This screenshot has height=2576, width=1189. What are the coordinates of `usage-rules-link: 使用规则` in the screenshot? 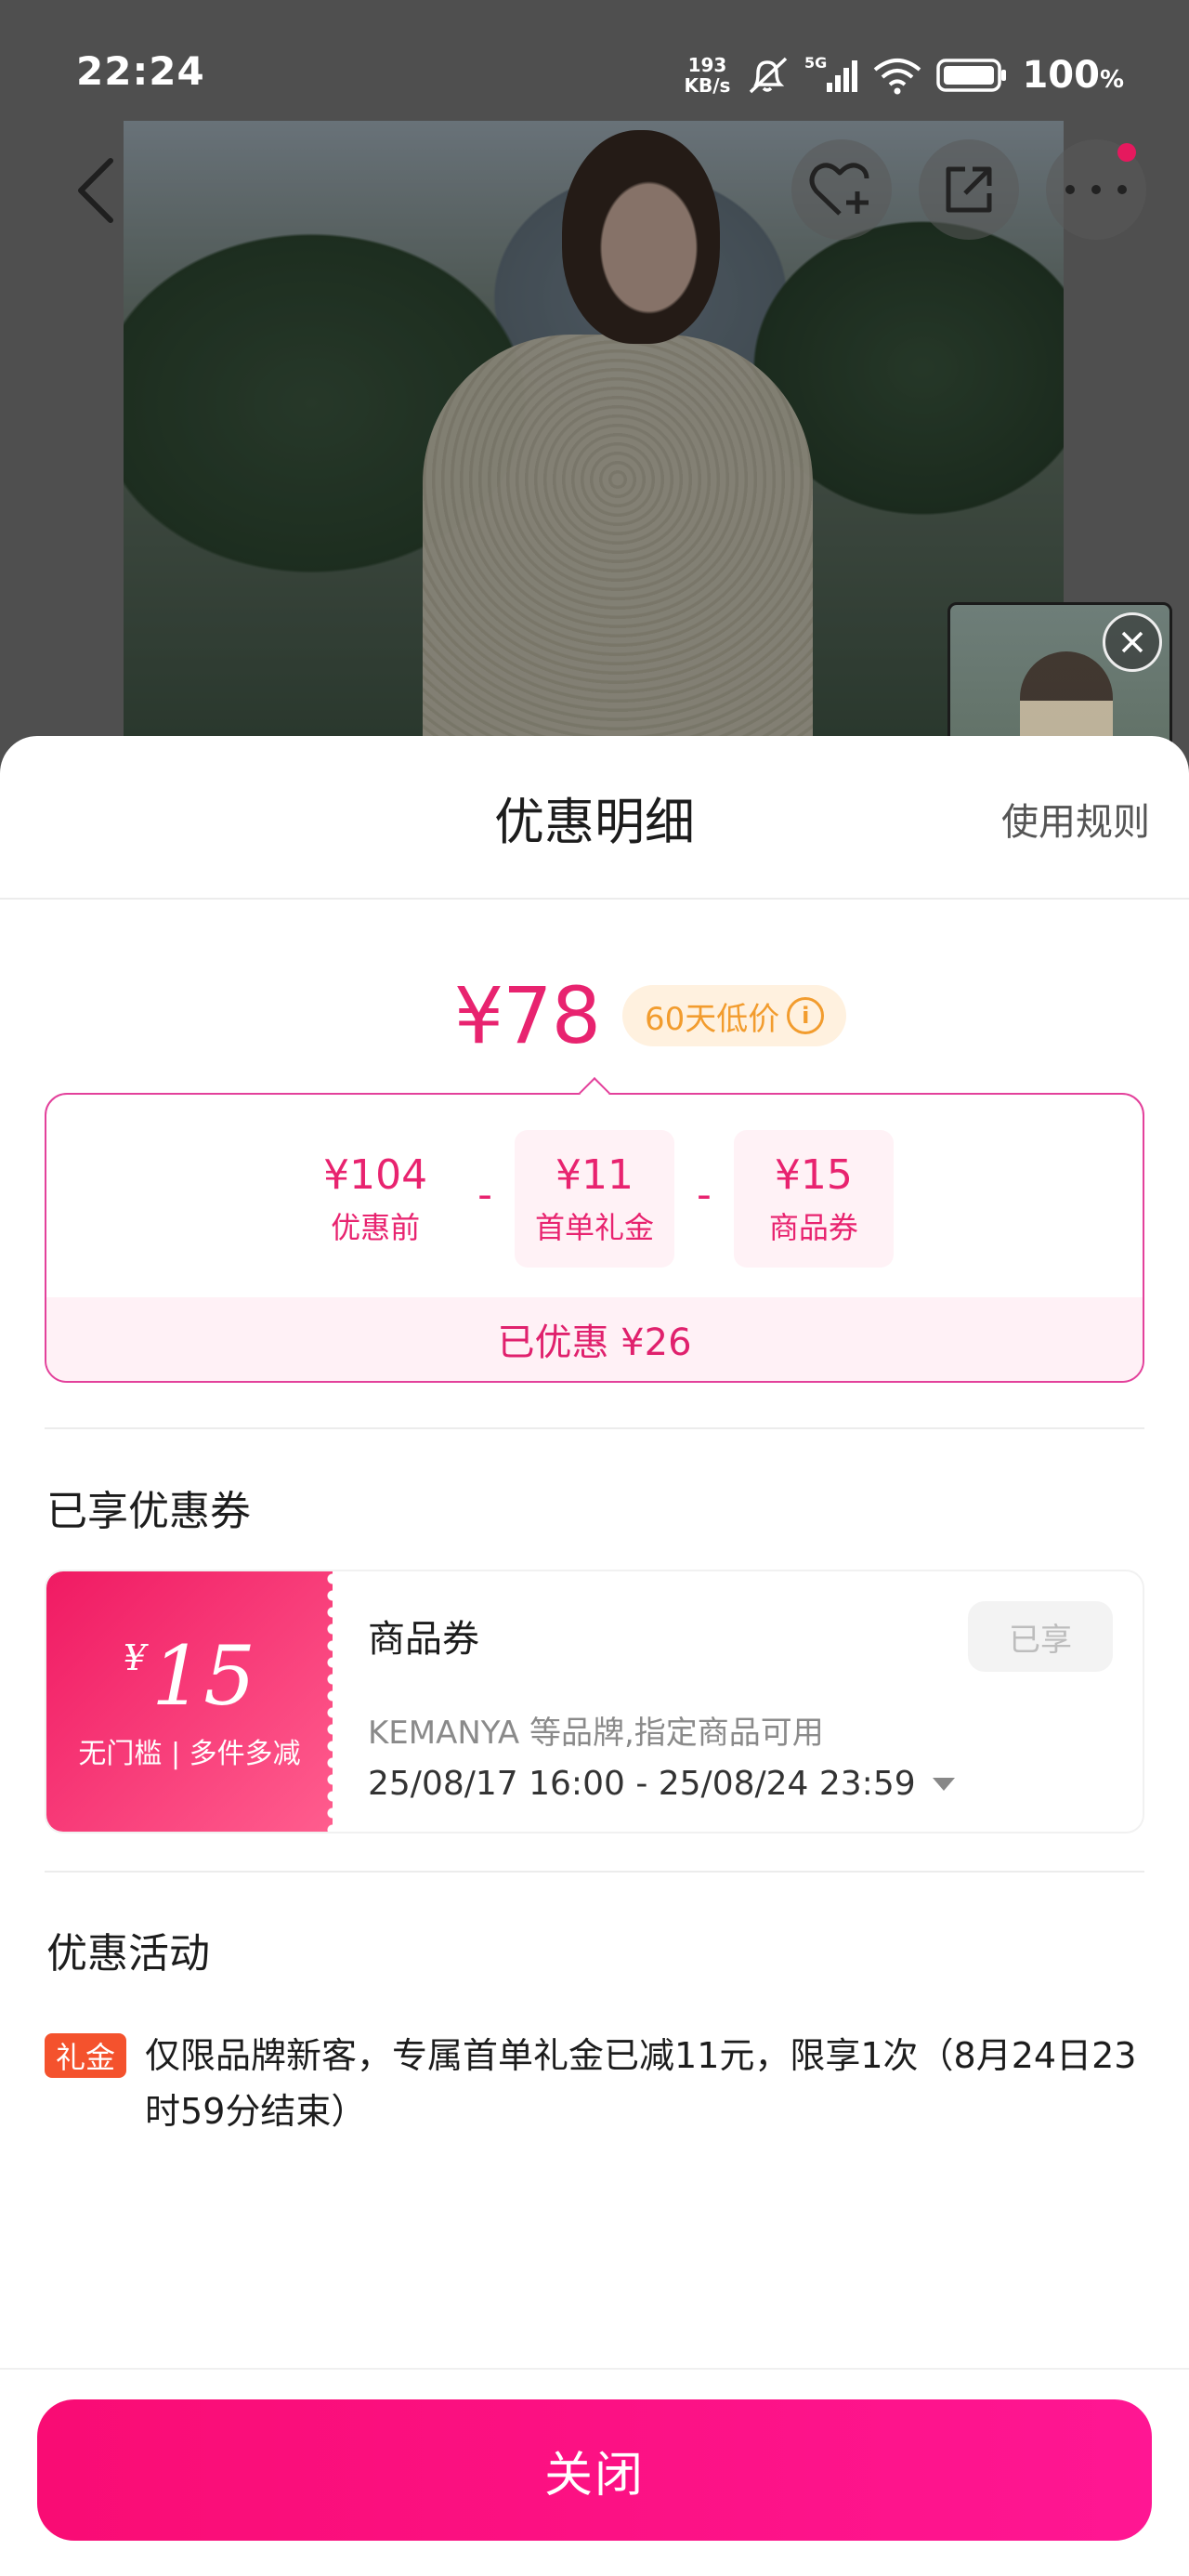 It's located at (1075, 819).